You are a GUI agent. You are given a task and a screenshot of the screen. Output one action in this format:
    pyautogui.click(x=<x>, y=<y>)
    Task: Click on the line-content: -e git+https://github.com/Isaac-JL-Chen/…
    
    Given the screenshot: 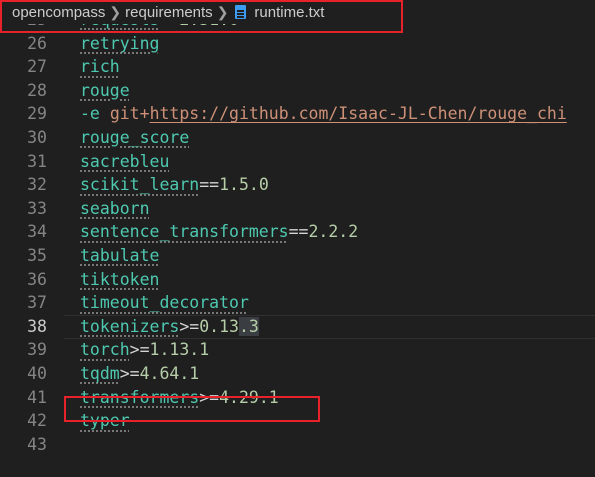 What is the action you would take?
    pyautogui.click(x=323, y=114)
    